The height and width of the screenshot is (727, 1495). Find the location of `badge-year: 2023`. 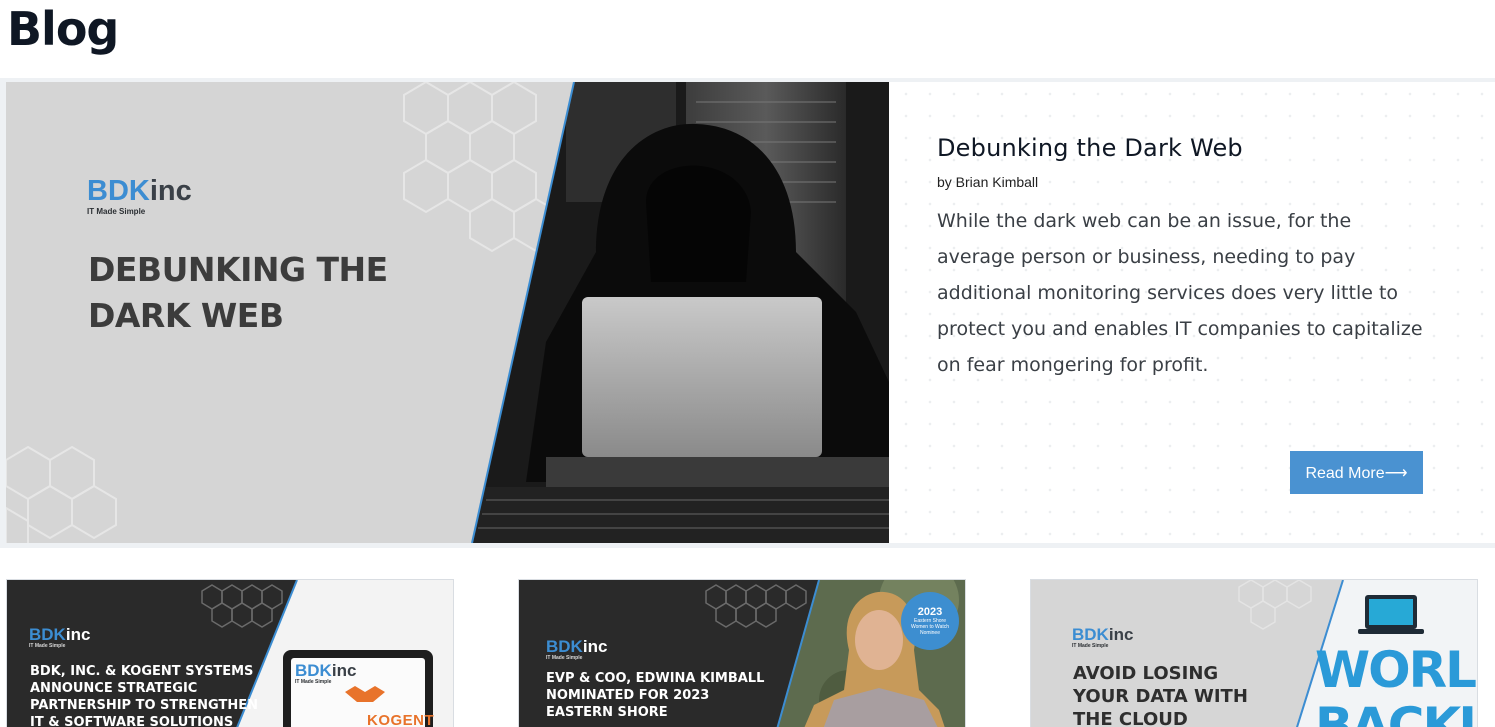

badge-year: 2023 is located at coordinates (930, 612).